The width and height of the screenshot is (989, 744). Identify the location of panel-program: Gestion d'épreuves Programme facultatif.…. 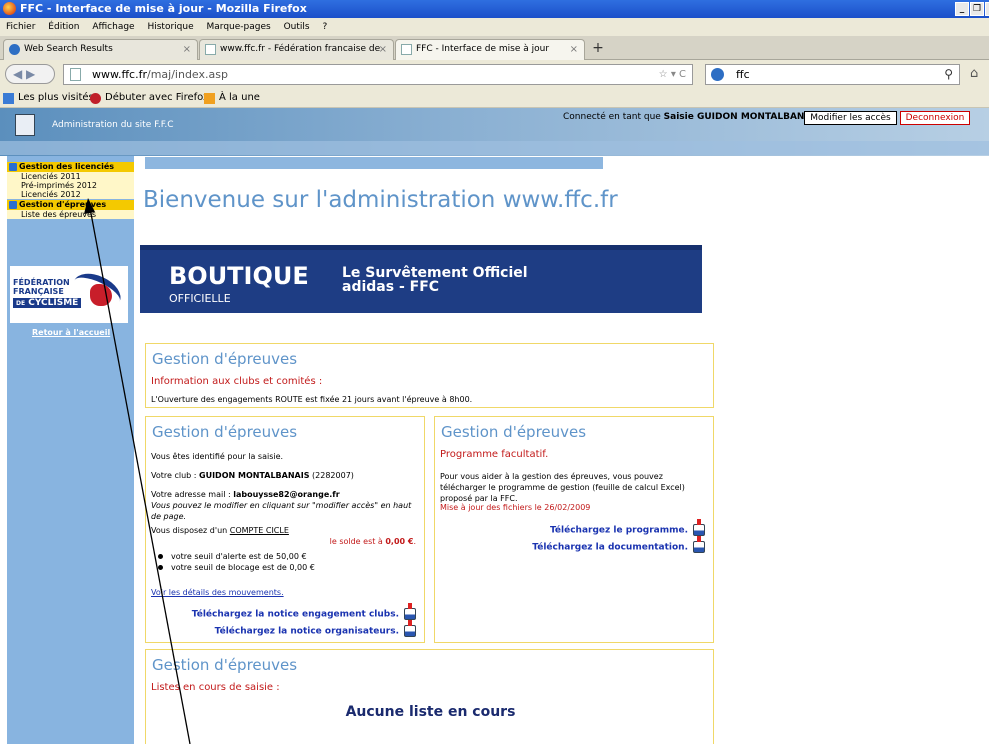
(574, 529).